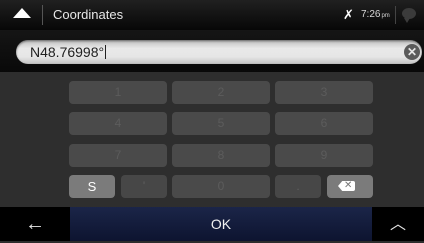  Describe the element at coordinates (298, 186) in the screenshot. I see `decimal-point-key: .` at that location.